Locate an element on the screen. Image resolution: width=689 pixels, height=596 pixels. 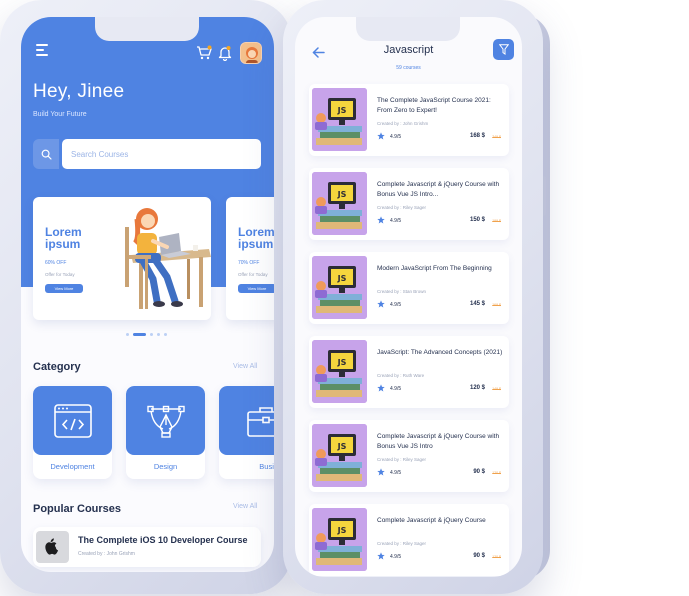
category-card-business: Business is located at coordinates (246, 432).